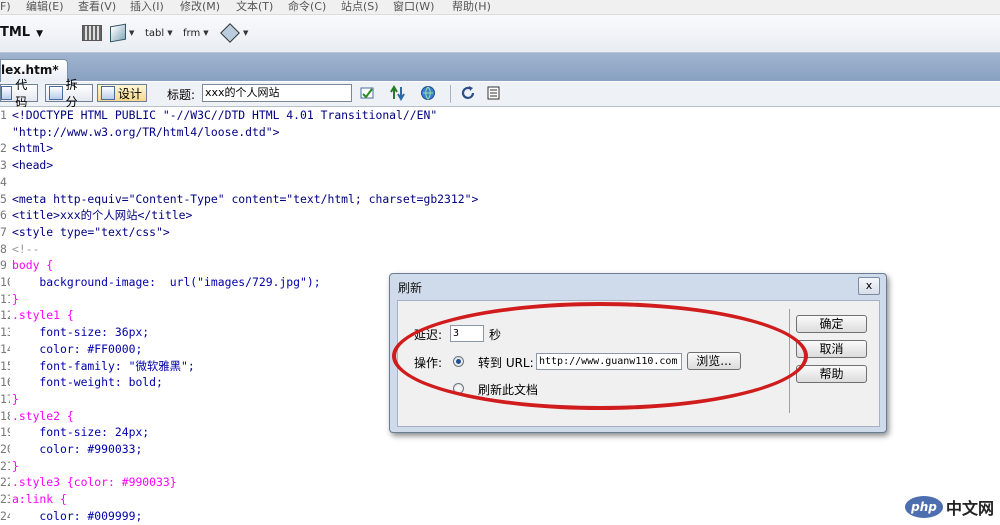 This screenshot has height=525, width=1000. I want to click on code-text: .style1 {, so click(43, 315).